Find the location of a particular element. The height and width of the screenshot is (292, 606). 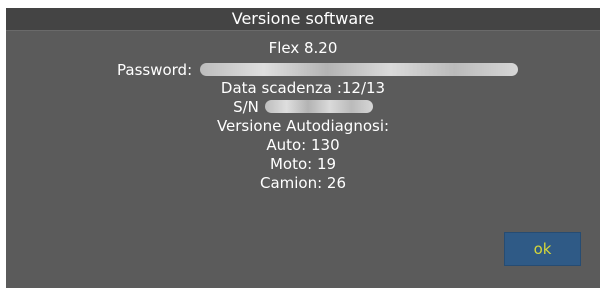

auto-version: Auto: 130 is located at coordinates (303, 145).